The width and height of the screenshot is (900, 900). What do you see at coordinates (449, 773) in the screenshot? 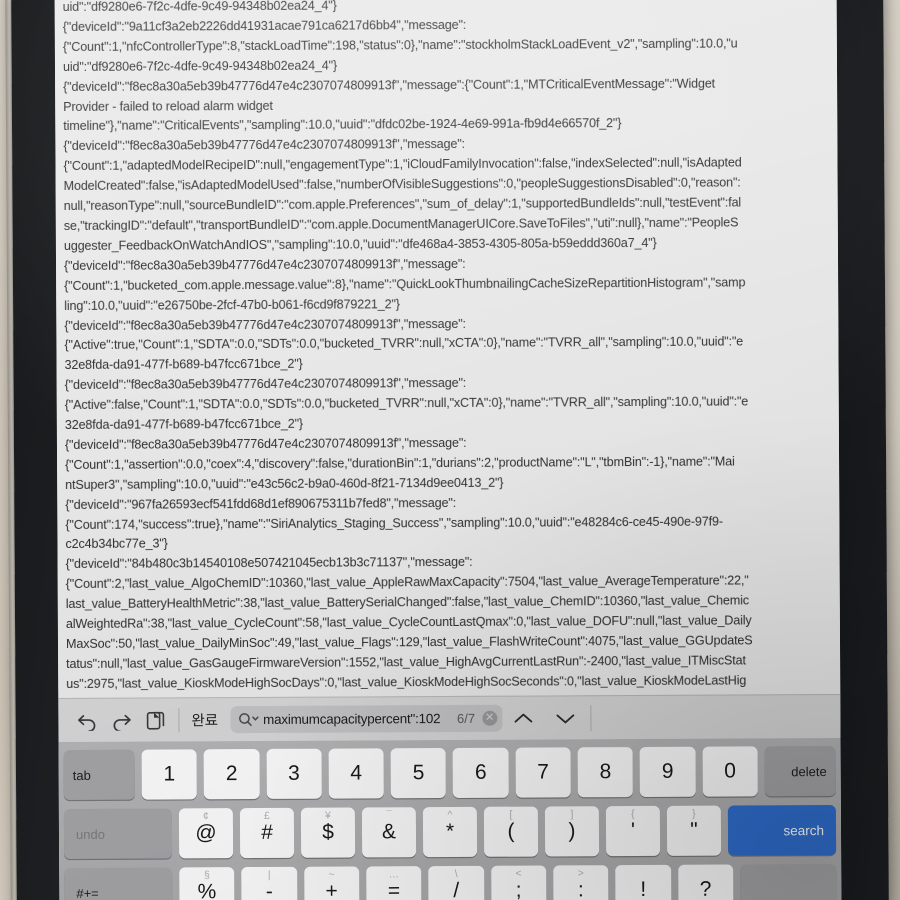
I see `keyboard-row-numbers: tab 1 2 3 4 5 6 7 8 9 0 delete` at bounding box center [449, 773].